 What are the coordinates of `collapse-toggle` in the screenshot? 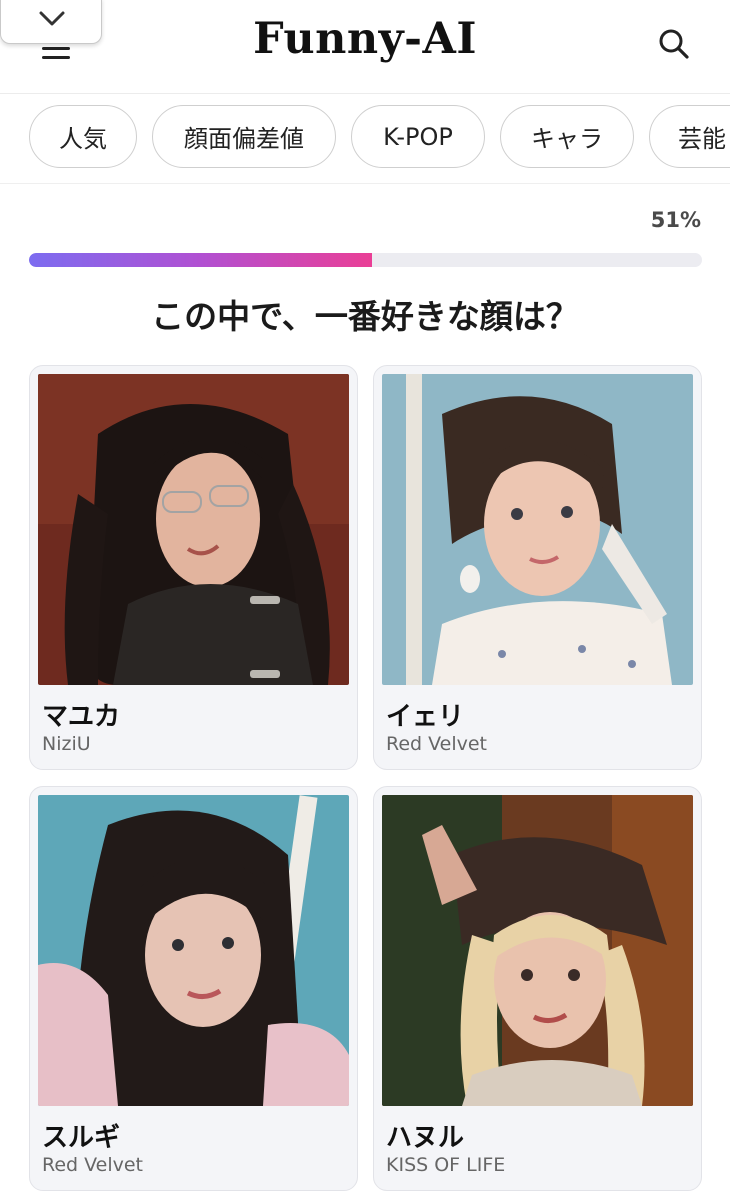 It's located at (51, 22).